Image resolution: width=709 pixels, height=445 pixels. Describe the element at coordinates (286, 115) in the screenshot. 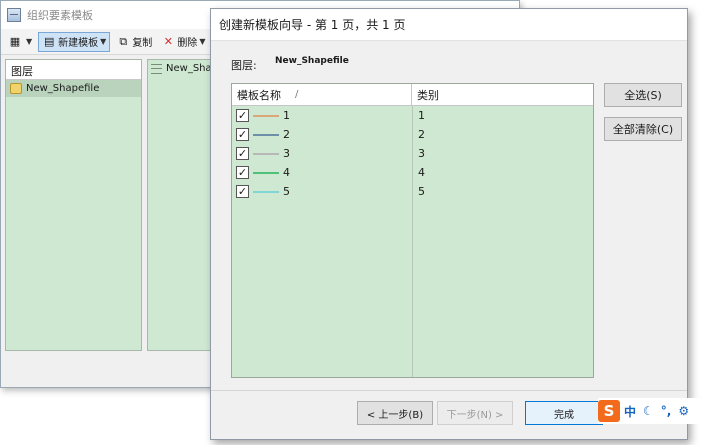

I see `template-name: 1` at that location.